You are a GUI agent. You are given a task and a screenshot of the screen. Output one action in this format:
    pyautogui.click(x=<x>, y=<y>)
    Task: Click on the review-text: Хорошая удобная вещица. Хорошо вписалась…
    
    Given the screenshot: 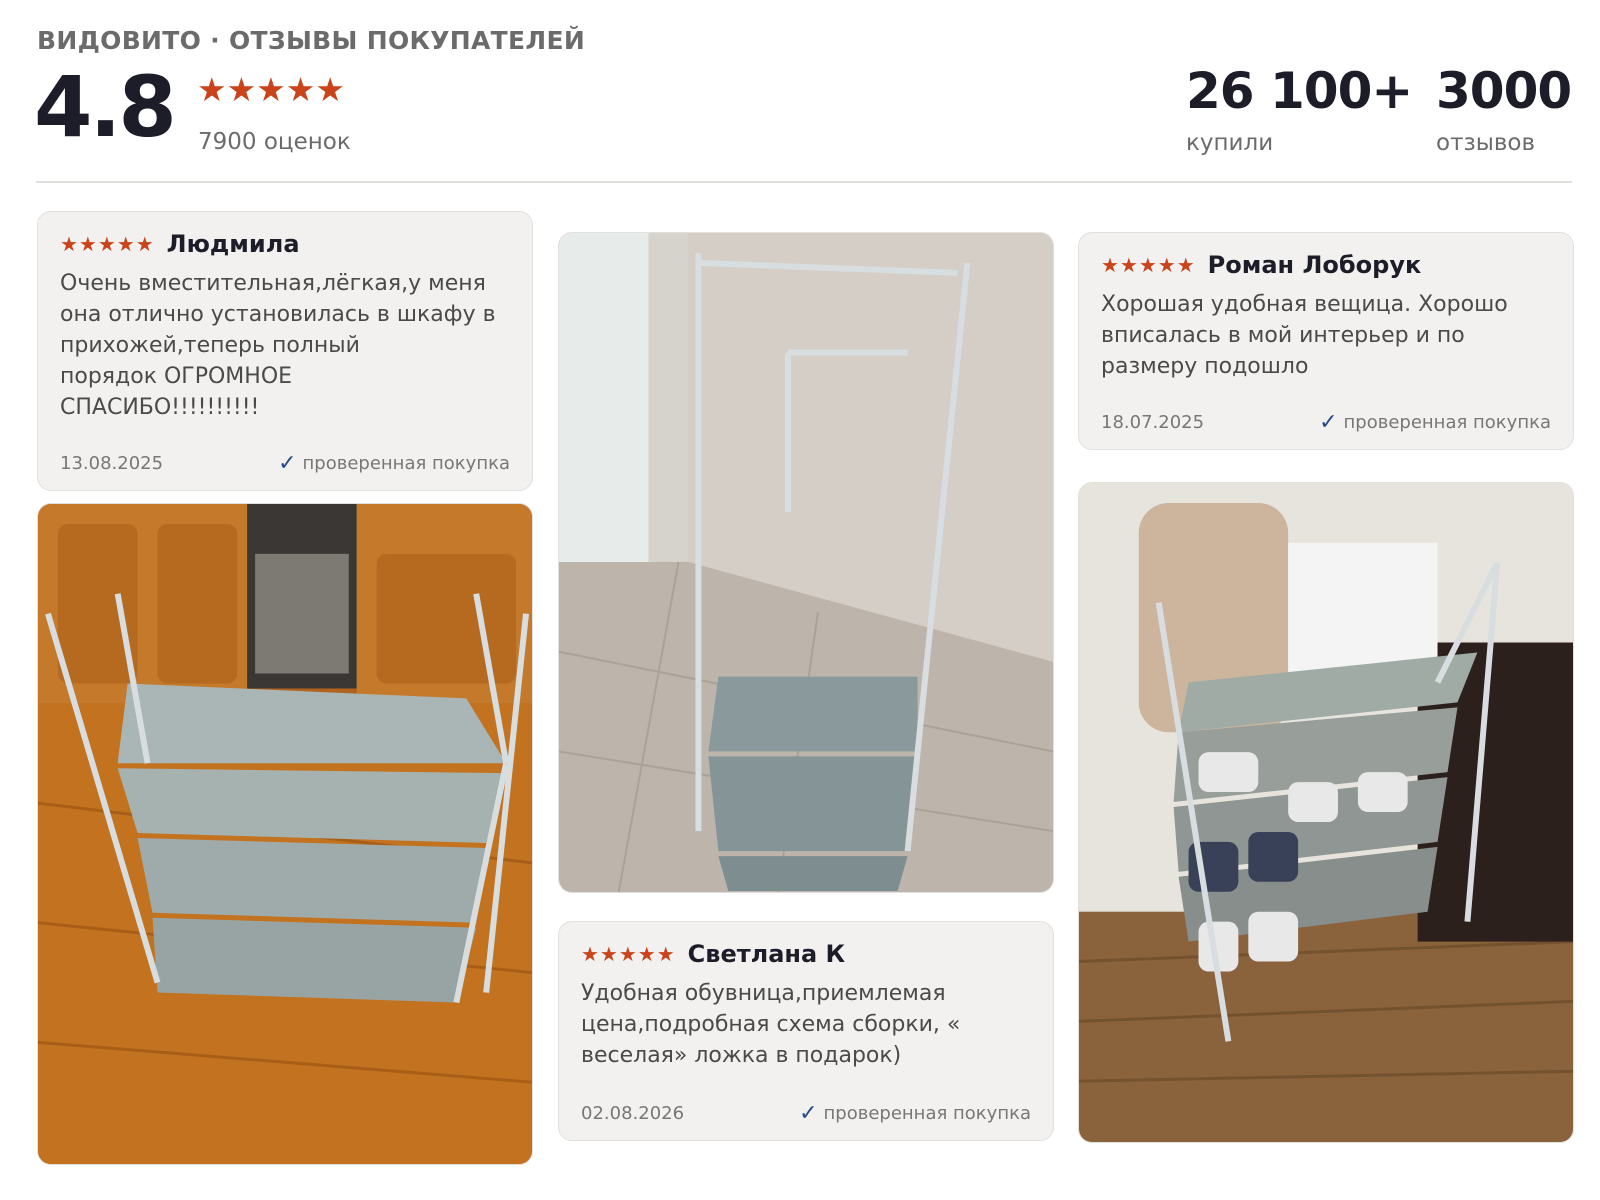 What is the action you would take?
    pyautogui.click(x=1304, y=335)
    